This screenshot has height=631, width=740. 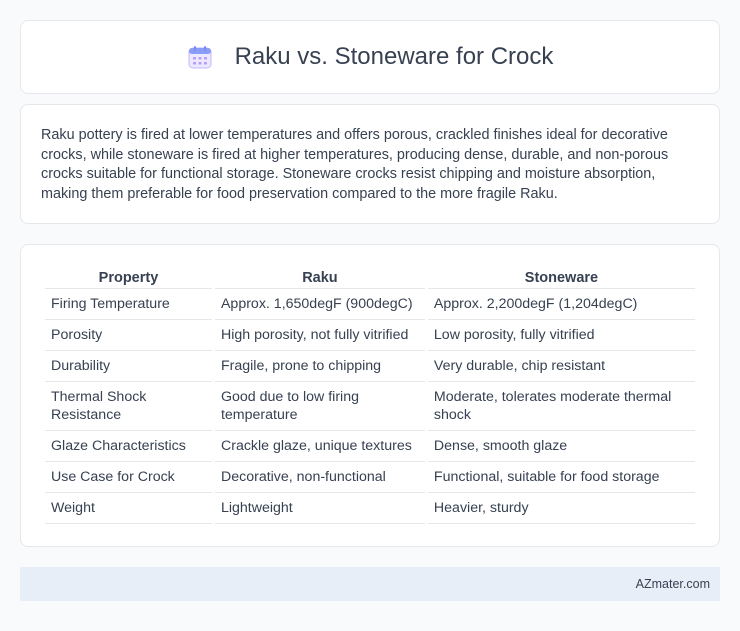 I want to click on title-row: Raku vs. Stoneware for Crock, so click(x=370, y=57).